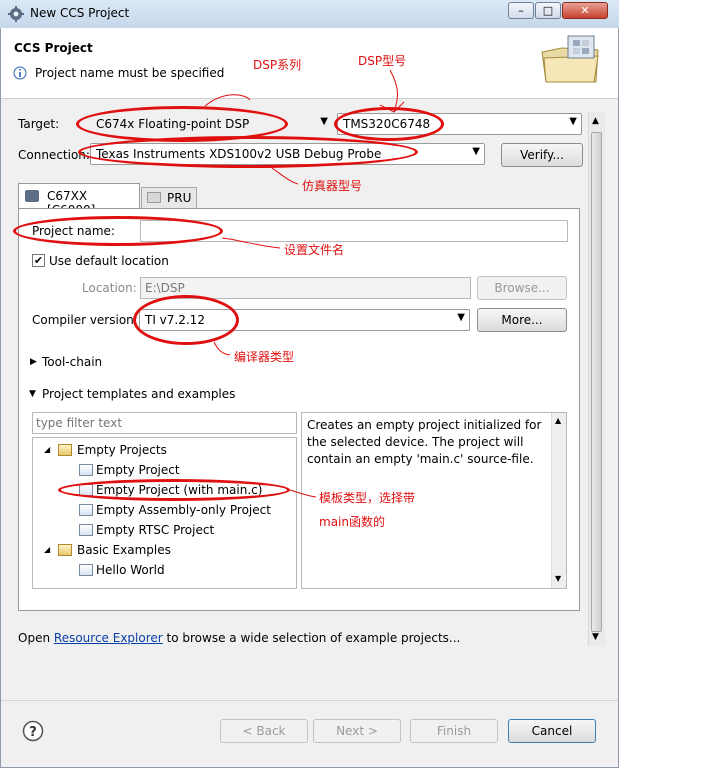 The image size is (719, 768). I want to click on annotation-template-type-1: 模板类型，选择带, so click(367, 498).